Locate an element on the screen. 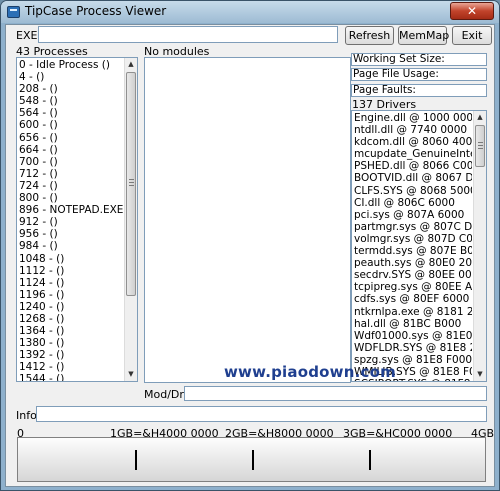 The image size is (500, 491). driver-list-item: Engine.dll @ 1000 0000 is located at coordinates (413, 118).